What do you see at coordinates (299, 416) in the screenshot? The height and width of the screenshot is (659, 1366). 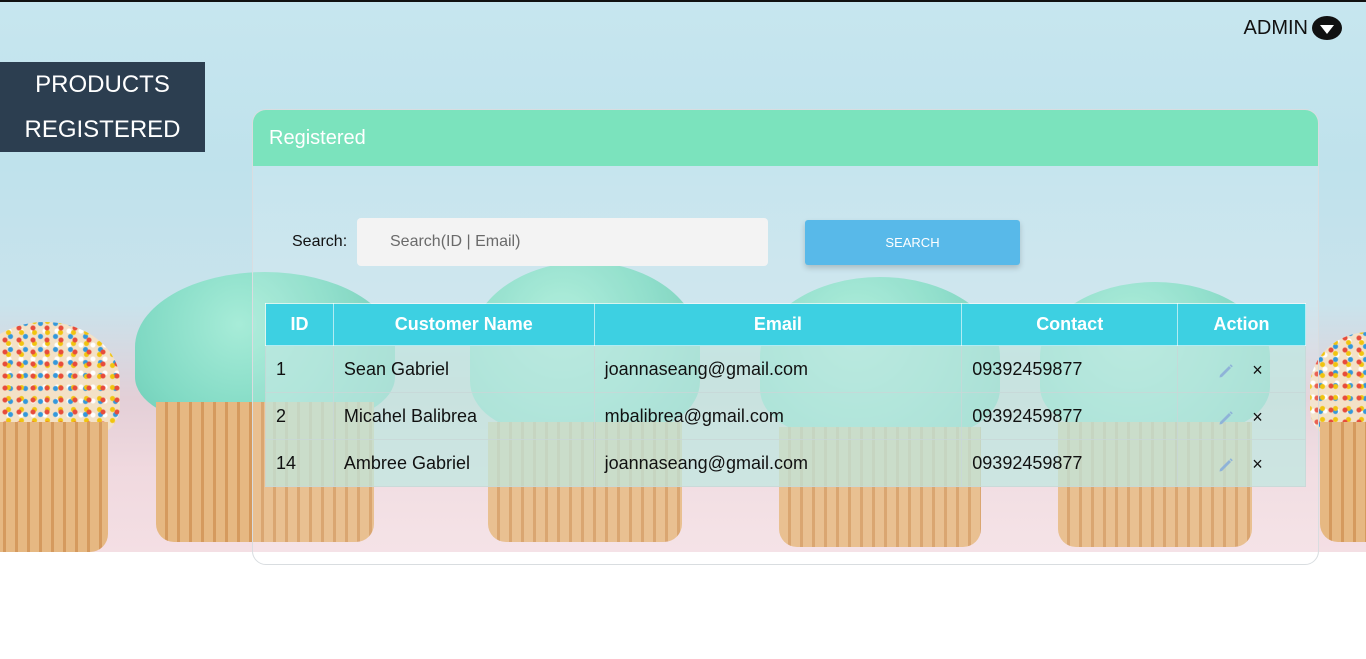 I see `cell-id: 2` at bounding box center [299, 416].